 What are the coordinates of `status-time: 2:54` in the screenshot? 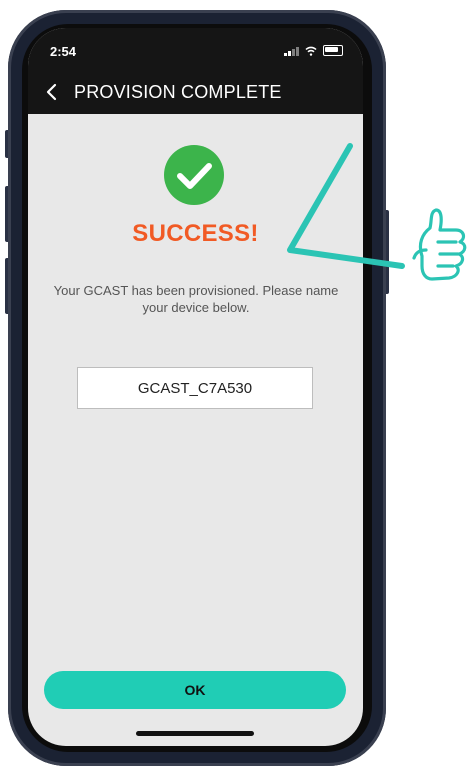 It's located at (63, 51).